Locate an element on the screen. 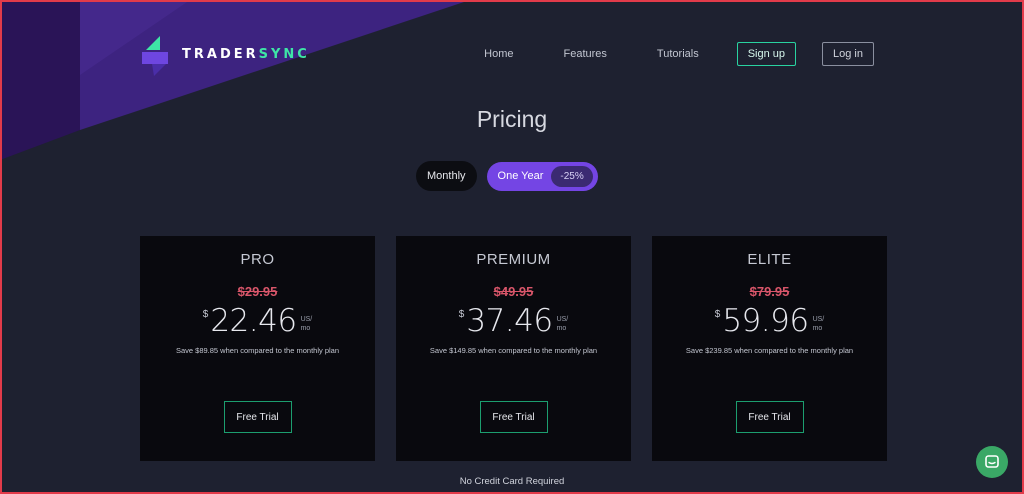  price-row: $ 37.46 US/mo is located at coordinates (513, 321).